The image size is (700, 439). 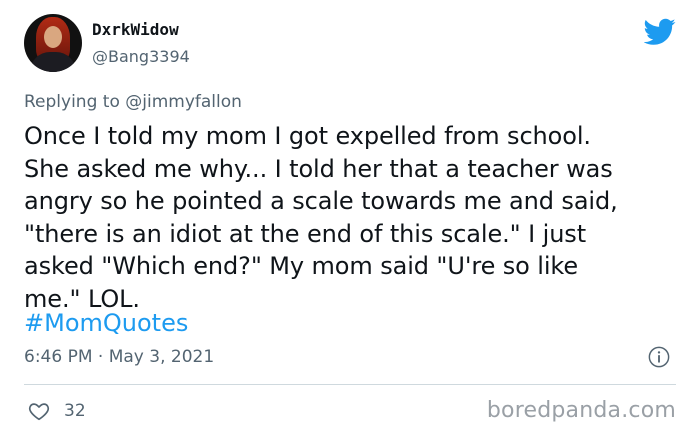 I want to click on twitter-bird-icon, so click(x=660, y=32).